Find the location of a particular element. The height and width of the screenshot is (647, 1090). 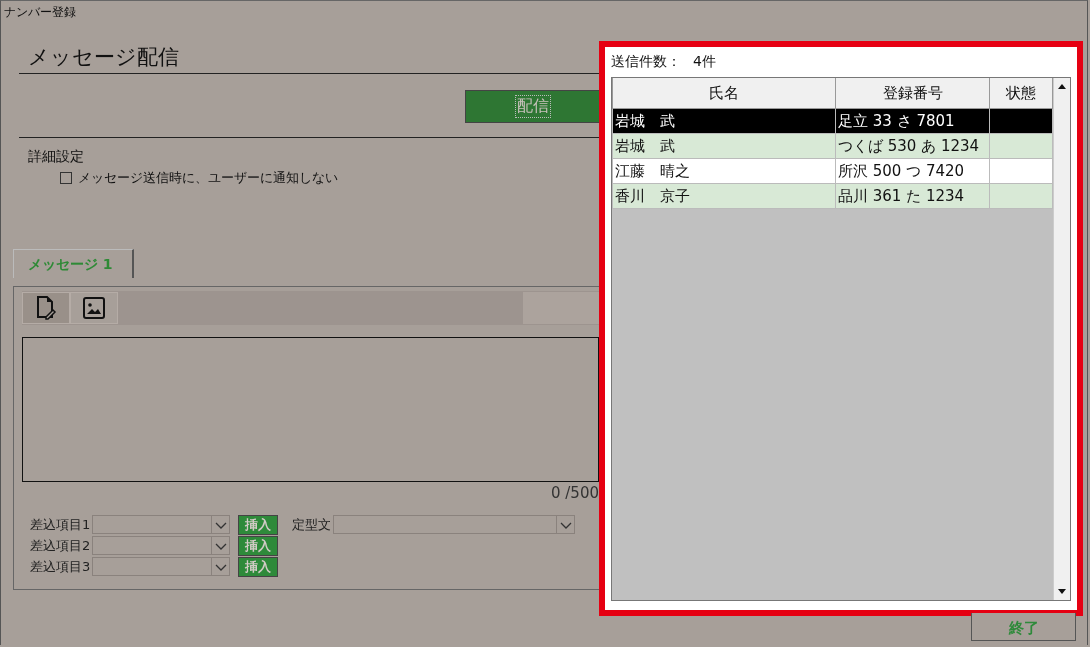

table-cell: 江藤 晴之 is located at coordinates (652, 170).